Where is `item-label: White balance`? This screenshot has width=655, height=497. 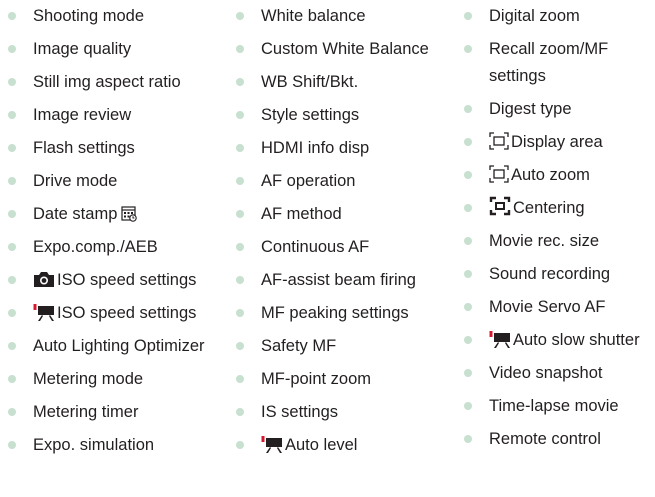
item-label: White balance is located at coordinates (313, 16).